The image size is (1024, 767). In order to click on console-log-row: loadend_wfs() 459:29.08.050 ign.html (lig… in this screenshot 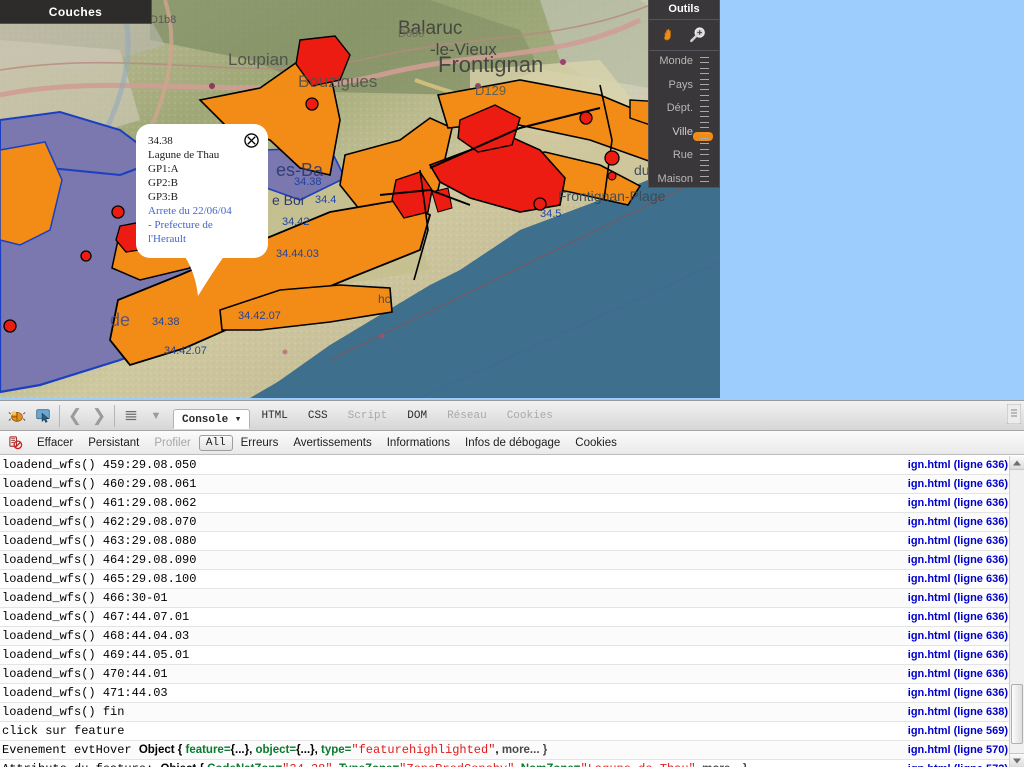, I will do `click(512, 465)`.